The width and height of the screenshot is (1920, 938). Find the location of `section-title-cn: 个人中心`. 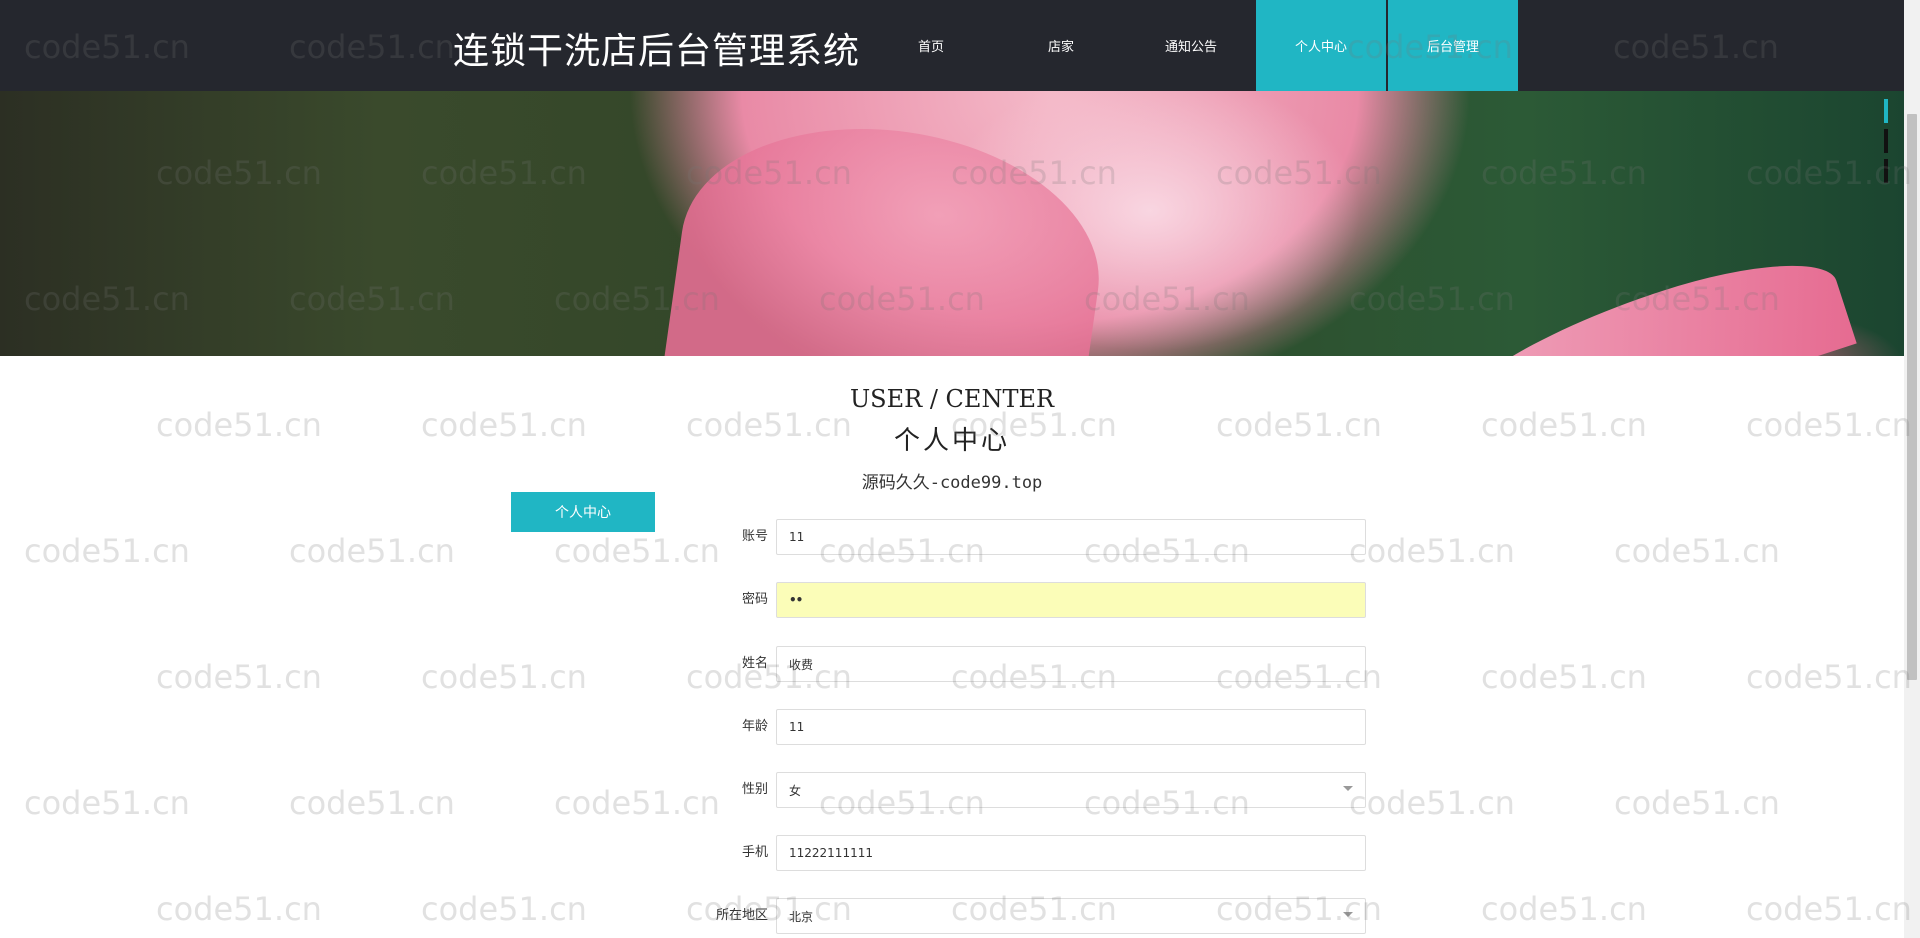

section-title-cn: 个人中心 is located at coordinates (951, 441).